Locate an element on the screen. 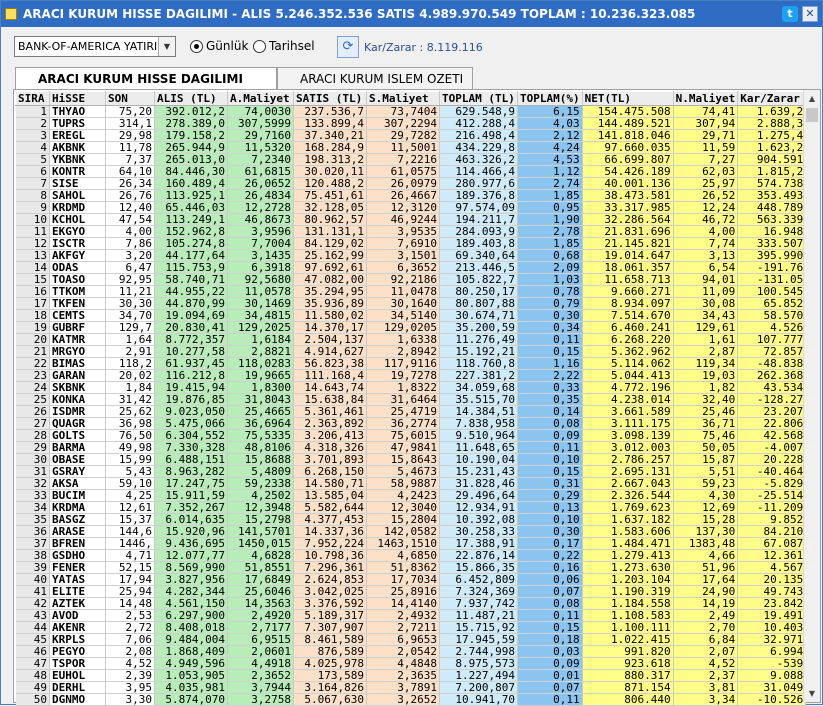  net-cell: 54.426.189 is located at coordinates (628, 171).